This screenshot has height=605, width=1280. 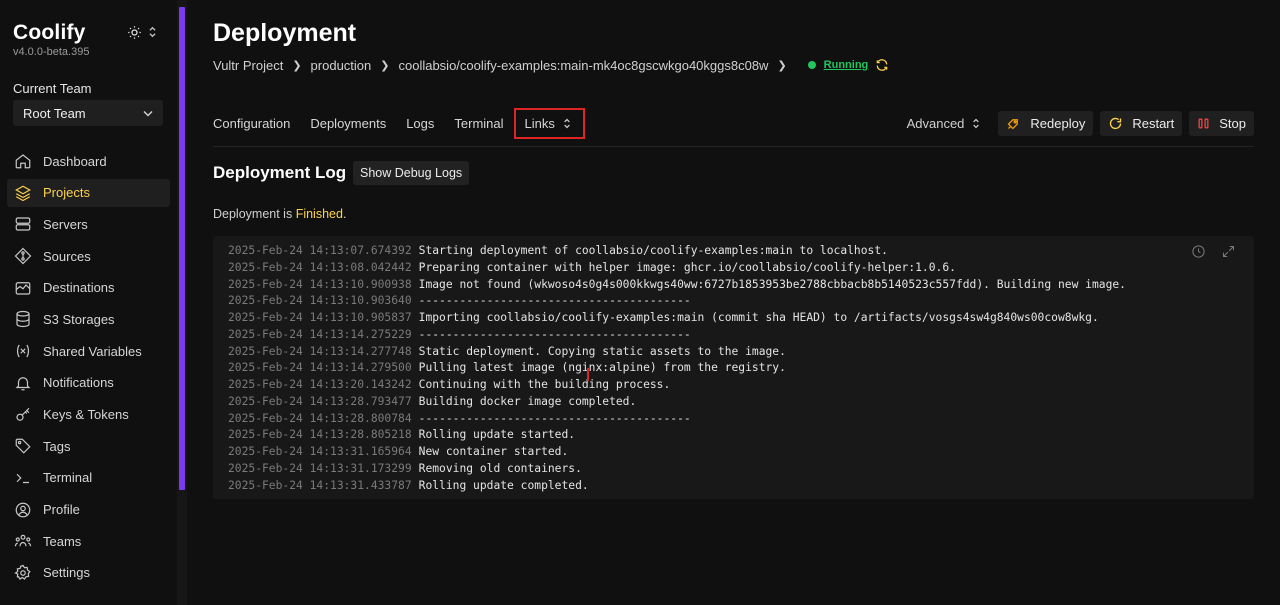 I want to click on sun-icon, so click(x=134, y=32).